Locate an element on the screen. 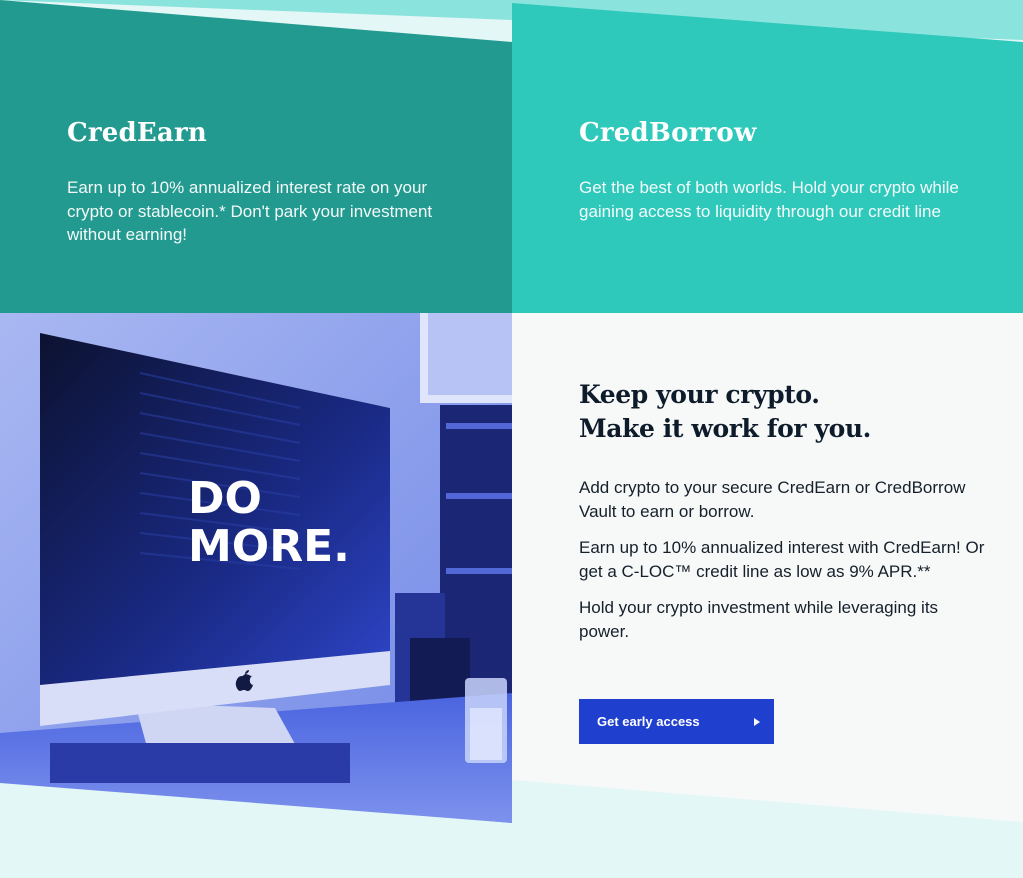  hero-heading: Keep your crypto. Make it work for you. is located at coordinates (784, 412).